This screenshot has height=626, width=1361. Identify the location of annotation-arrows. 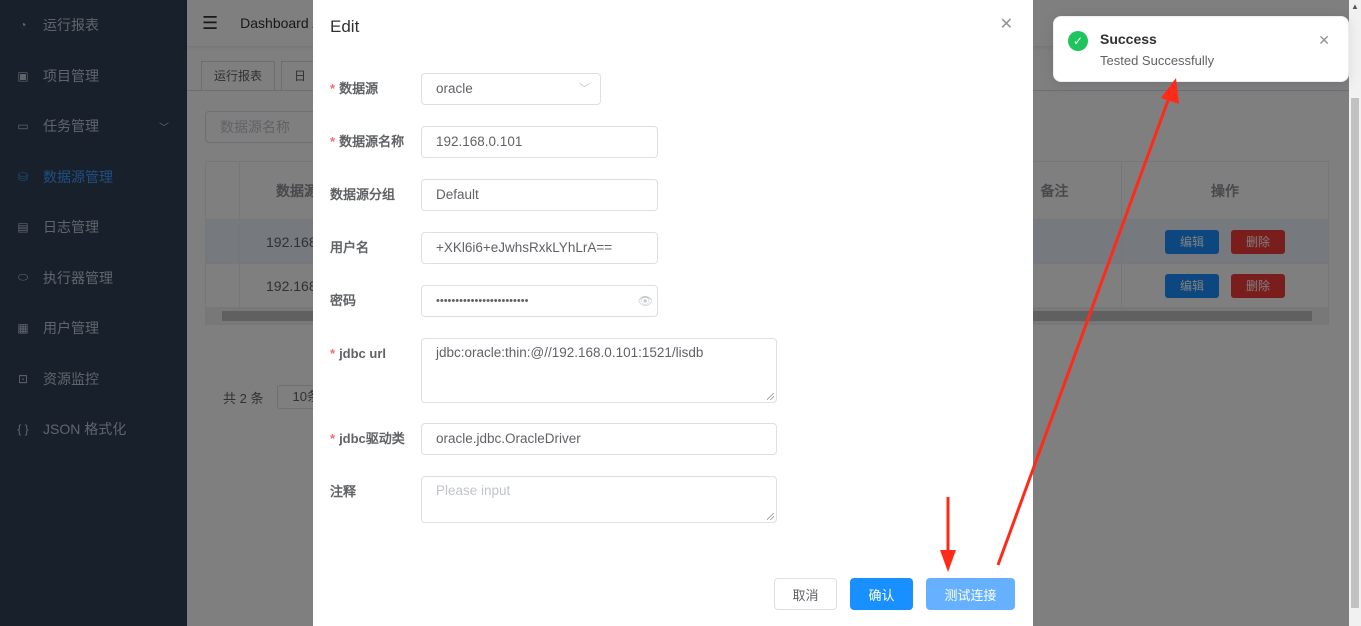
(1059, 325).